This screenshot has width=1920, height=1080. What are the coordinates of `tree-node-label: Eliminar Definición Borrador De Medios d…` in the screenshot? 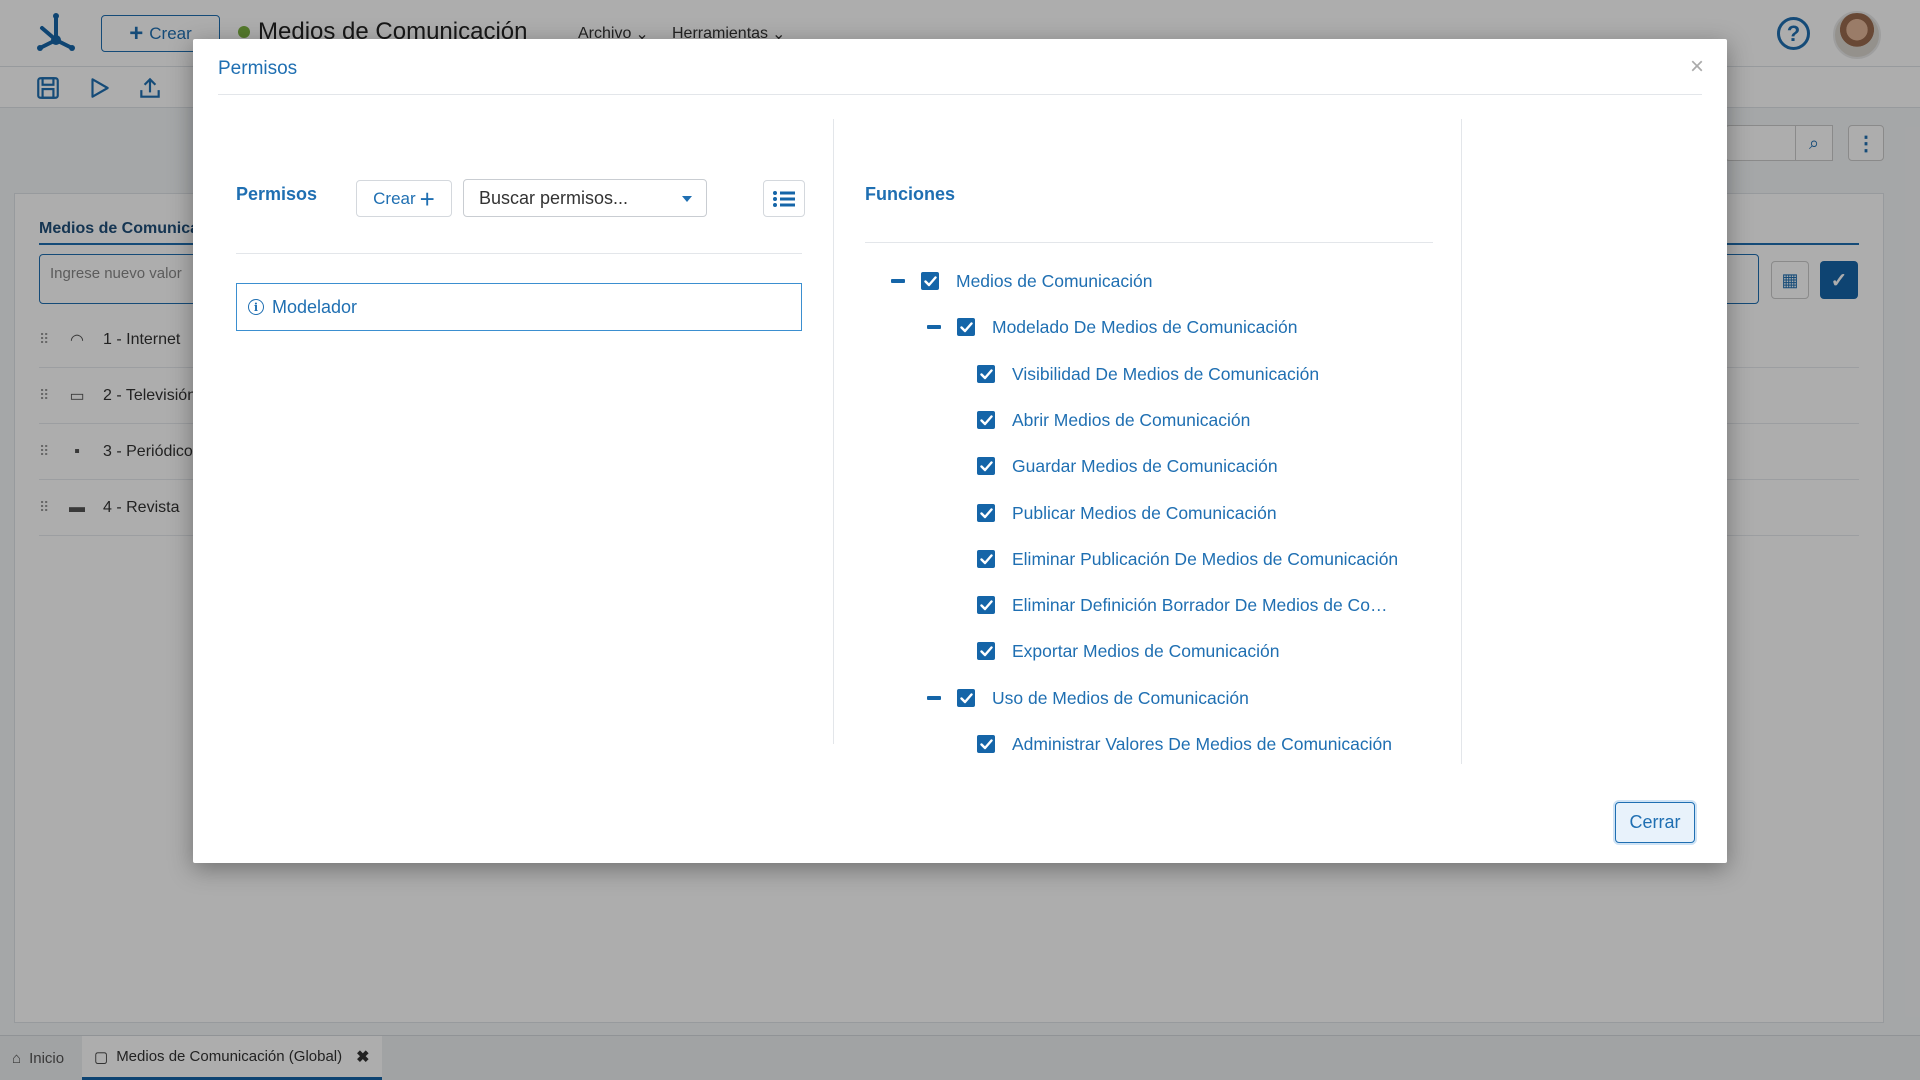 It's located at (1207, 604).